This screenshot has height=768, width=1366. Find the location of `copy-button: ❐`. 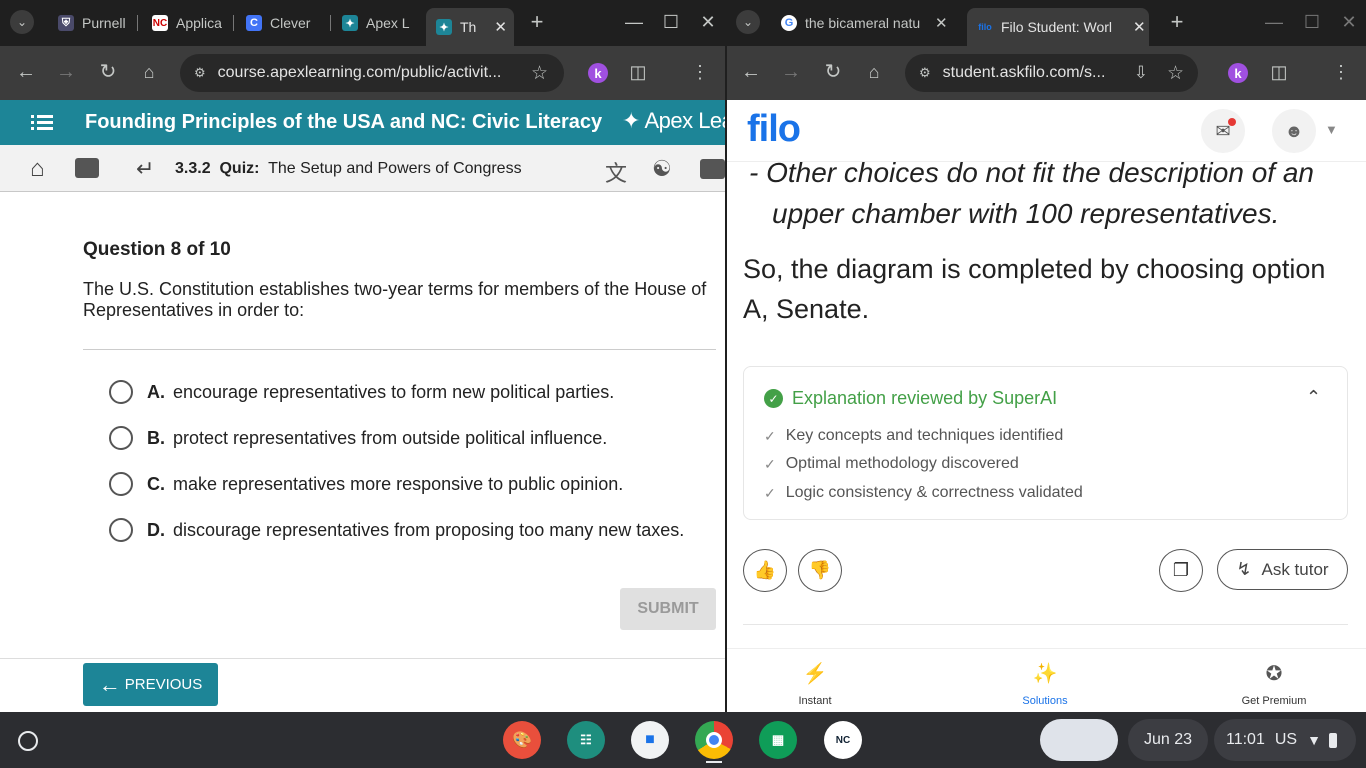

copy-button: ❐ is located at coordinates (1181, 570).